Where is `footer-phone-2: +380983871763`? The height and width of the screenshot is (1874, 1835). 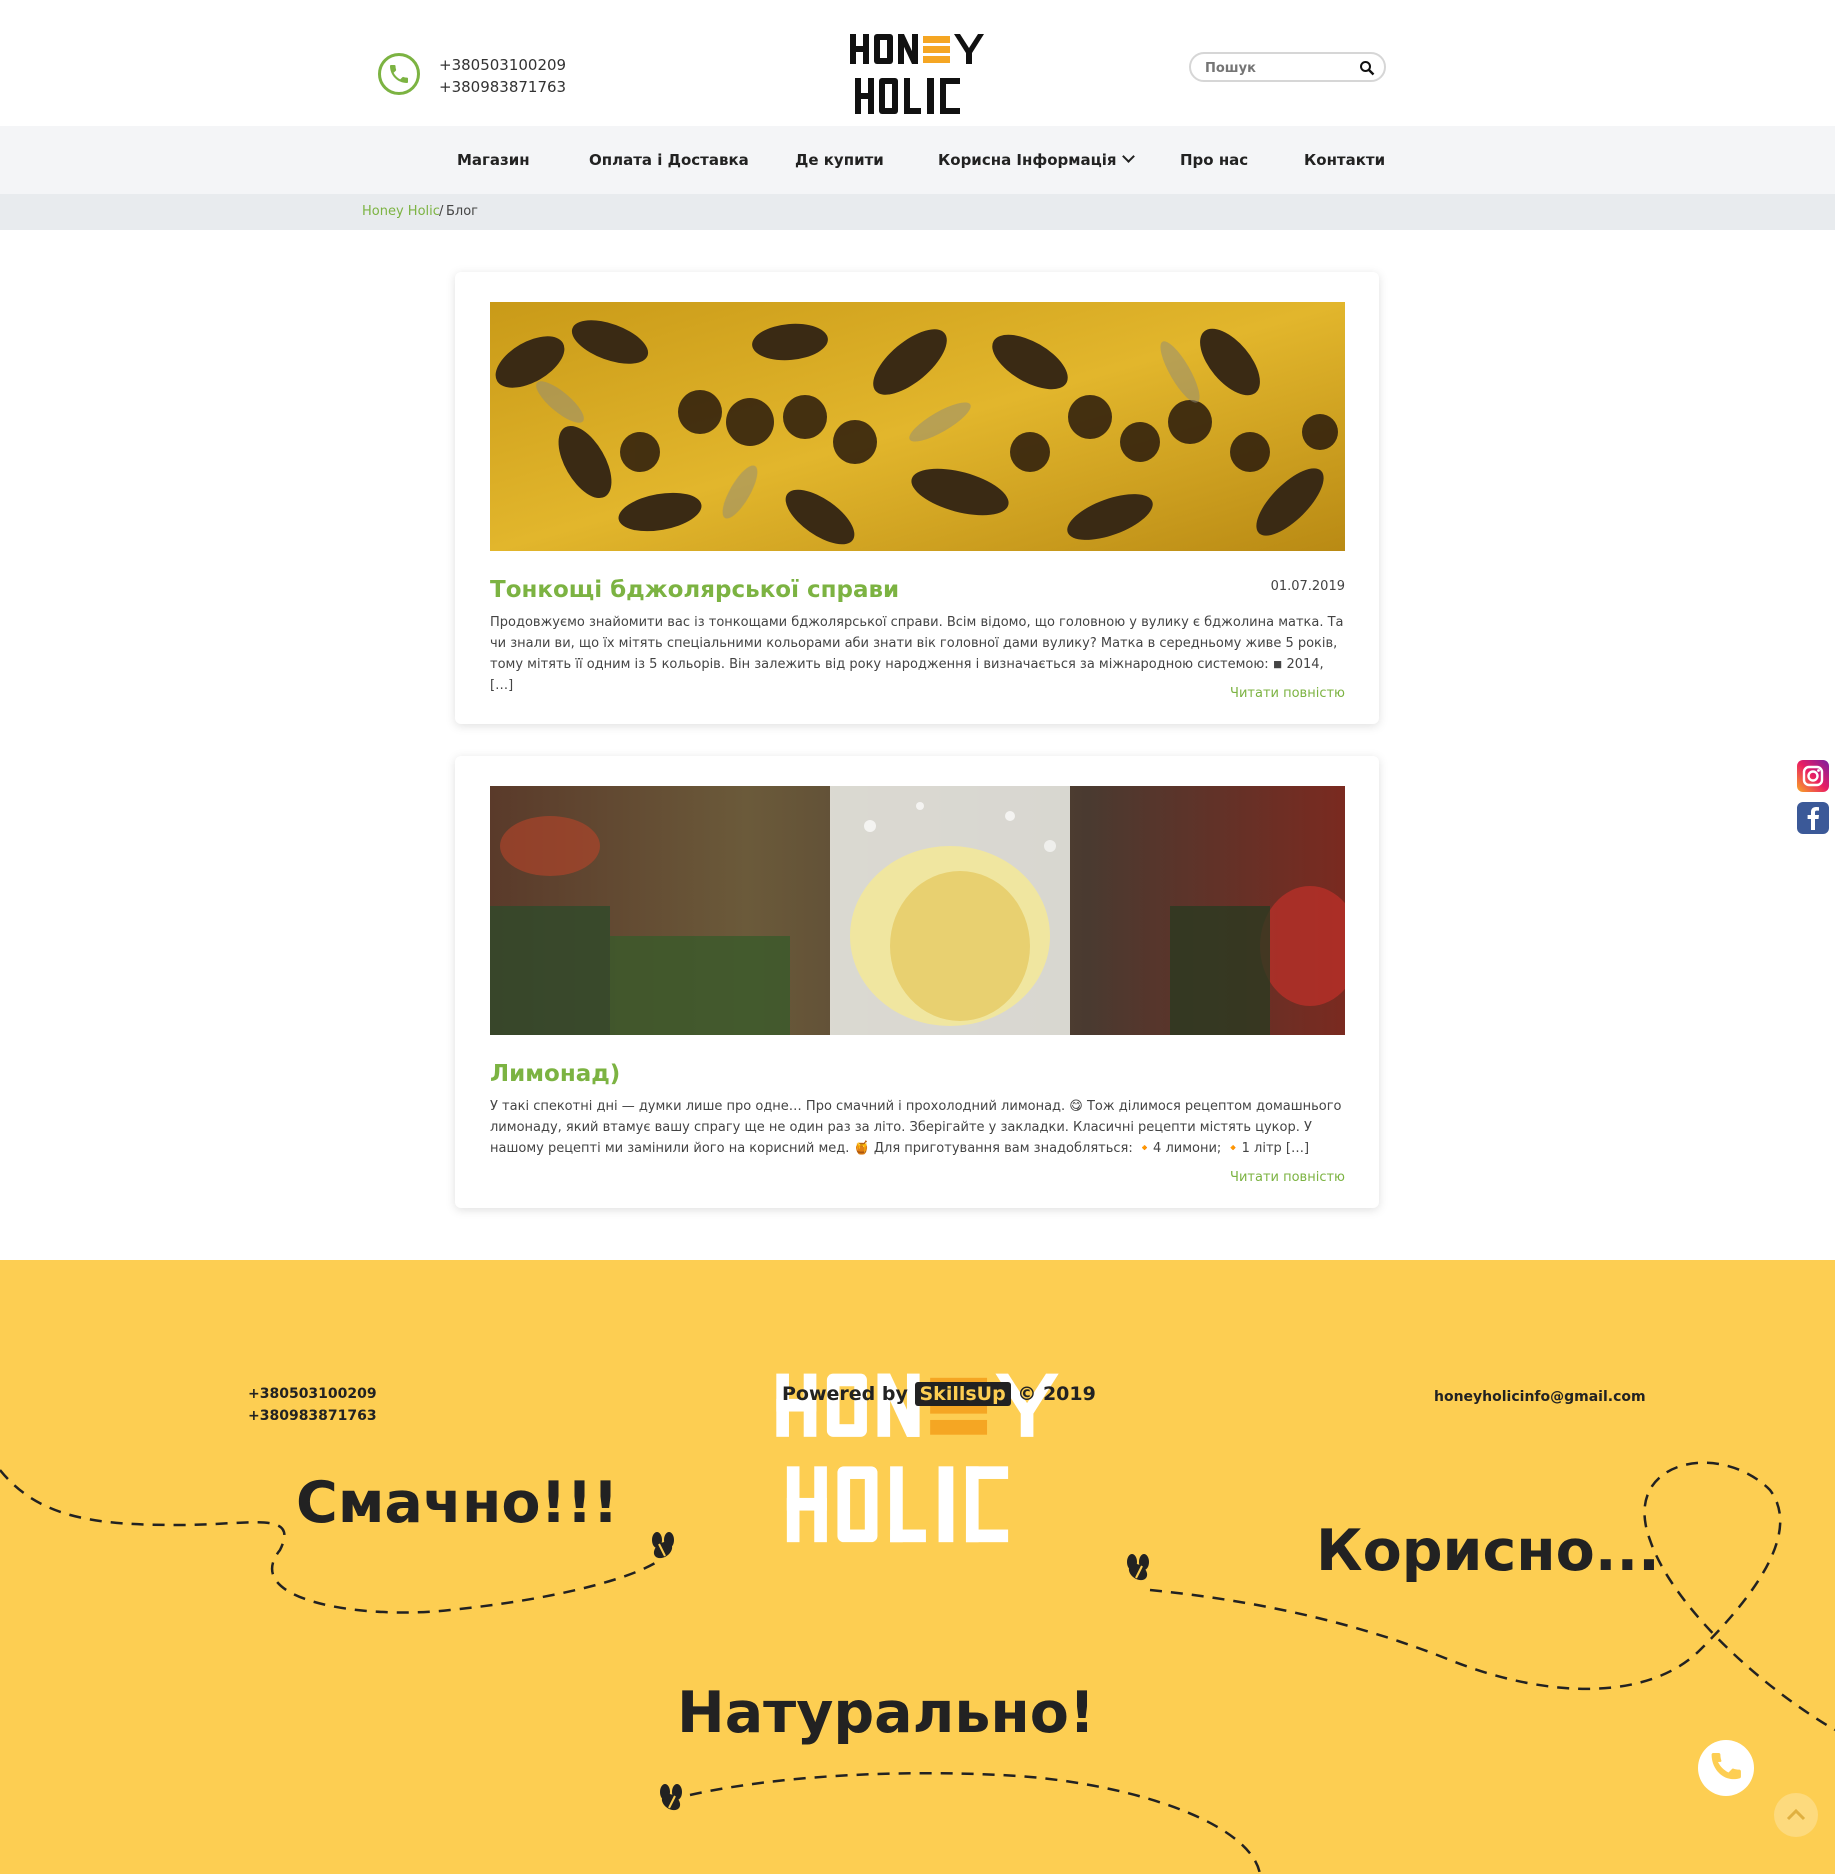 footer-phone-2: +380983871763 is located at coordinates (312, 1416).